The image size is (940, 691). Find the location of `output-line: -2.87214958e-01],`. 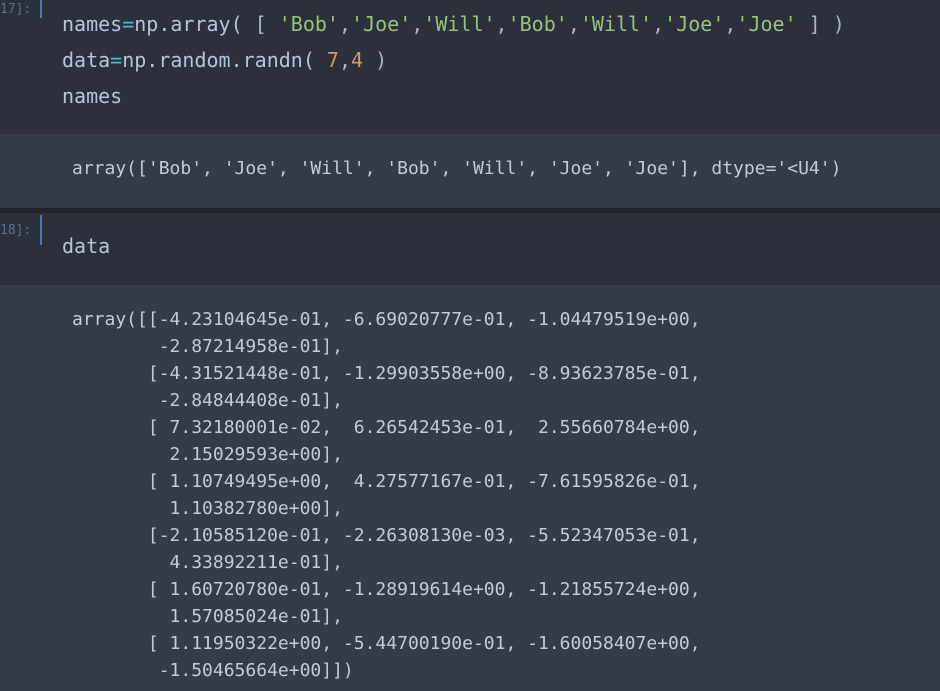

output-line: -2.87214958e-01], is located at coordinates (207, 346).